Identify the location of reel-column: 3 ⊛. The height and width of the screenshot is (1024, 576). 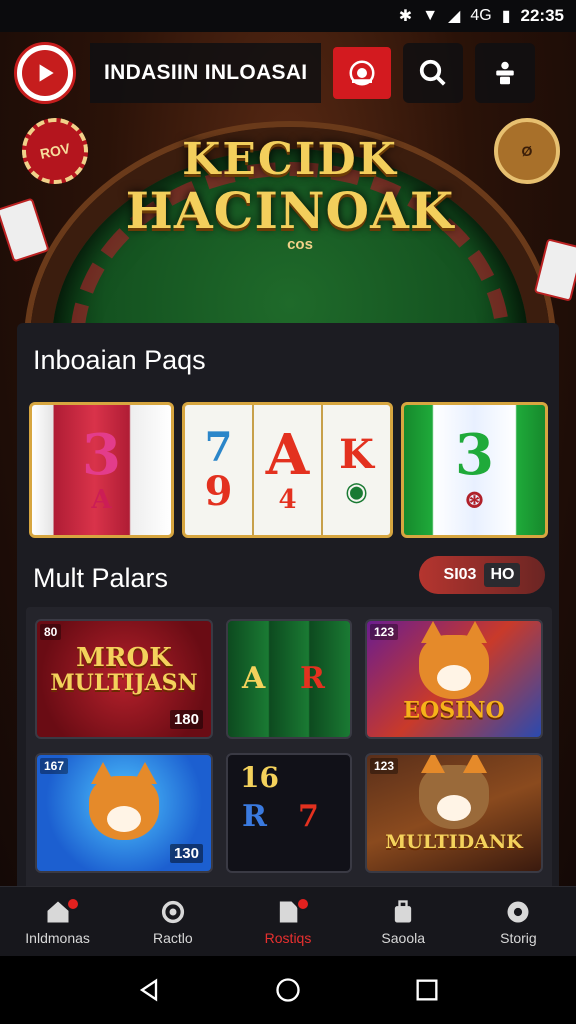
(474, 470).